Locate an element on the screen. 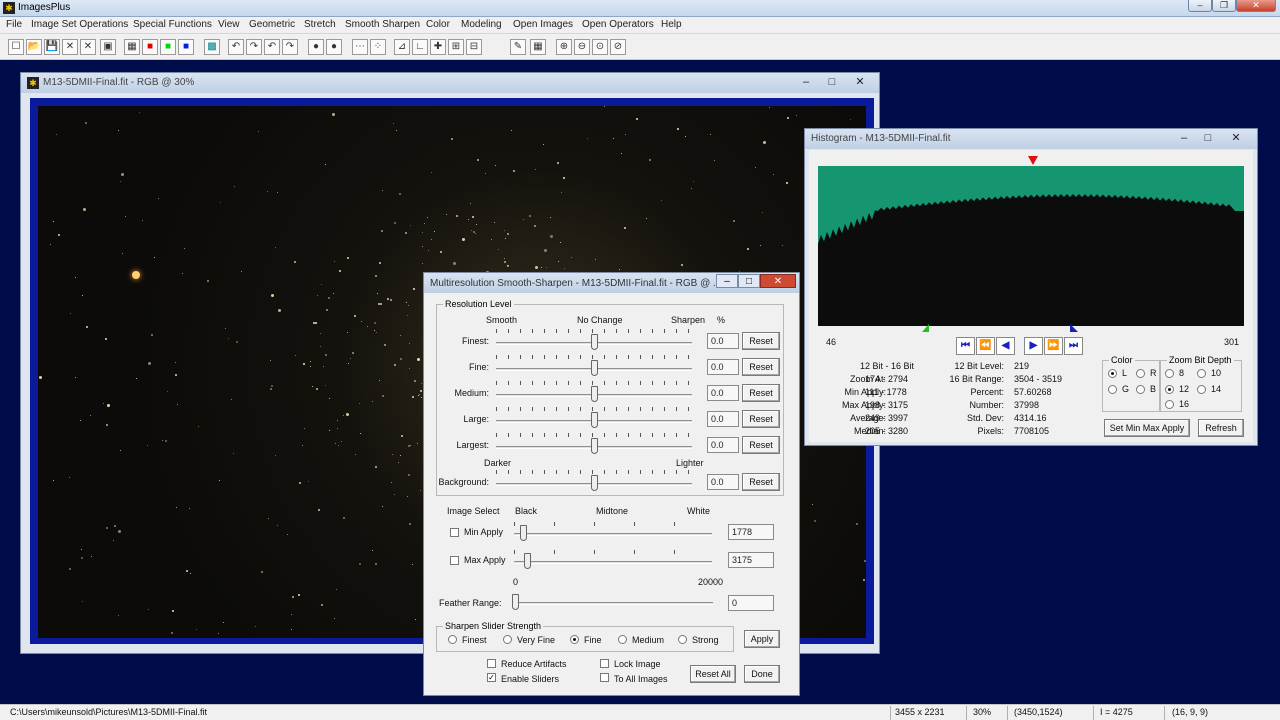 This screenshot has height=720, width=1280. menu-view: View is located at coordinates (229, 24).